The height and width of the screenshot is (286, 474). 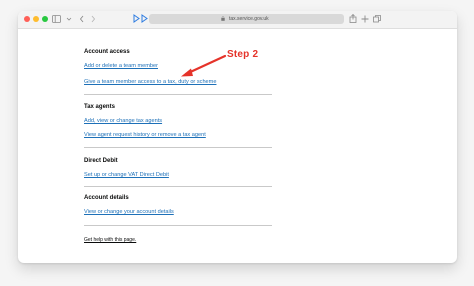 I want to click on red-arrow-icon, so click(x=204, y=65).